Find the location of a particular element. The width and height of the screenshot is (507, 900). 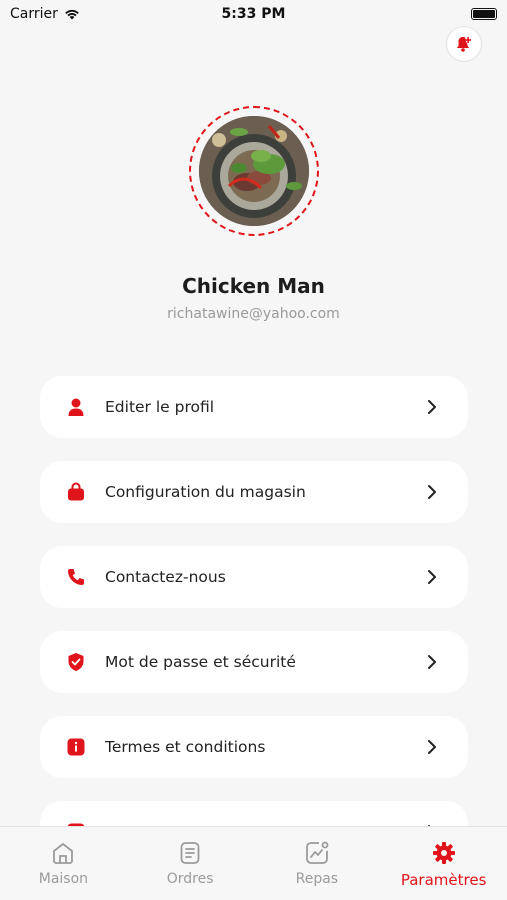

profile-name: Chicken Man is located at coordinates (253, 286).